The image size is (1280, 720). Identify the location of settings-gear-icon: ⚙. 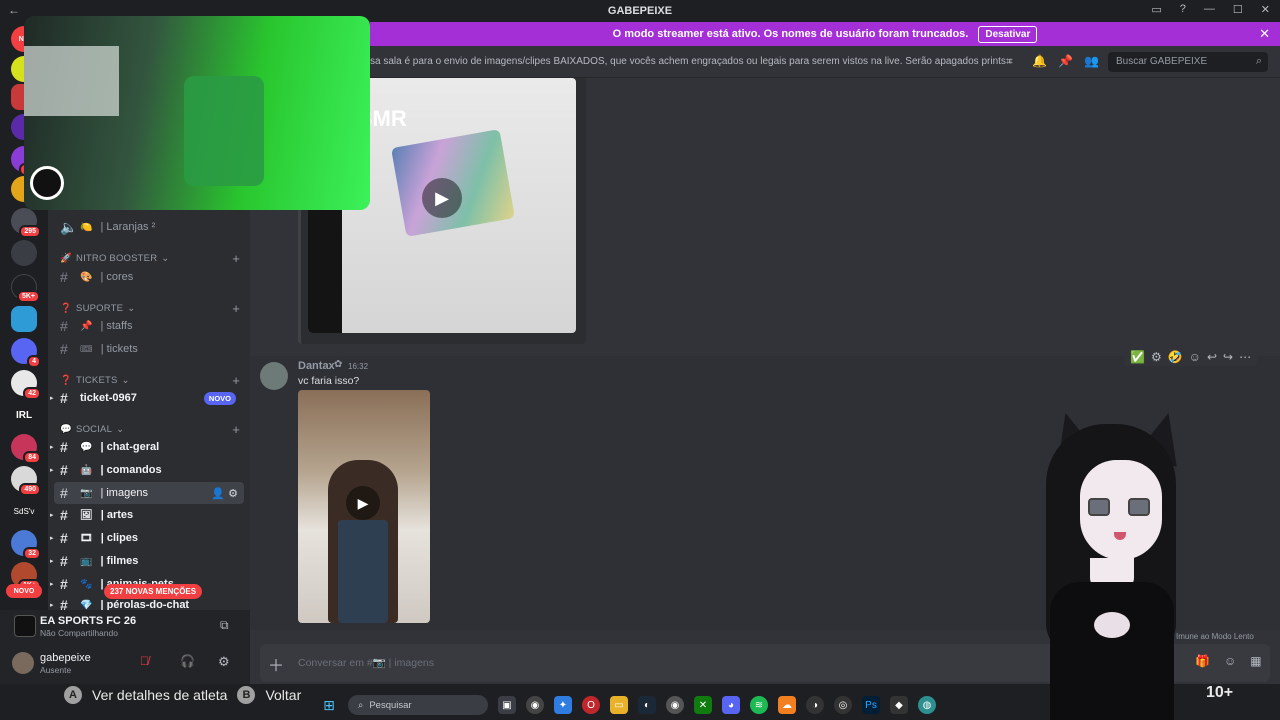
(233, 494).